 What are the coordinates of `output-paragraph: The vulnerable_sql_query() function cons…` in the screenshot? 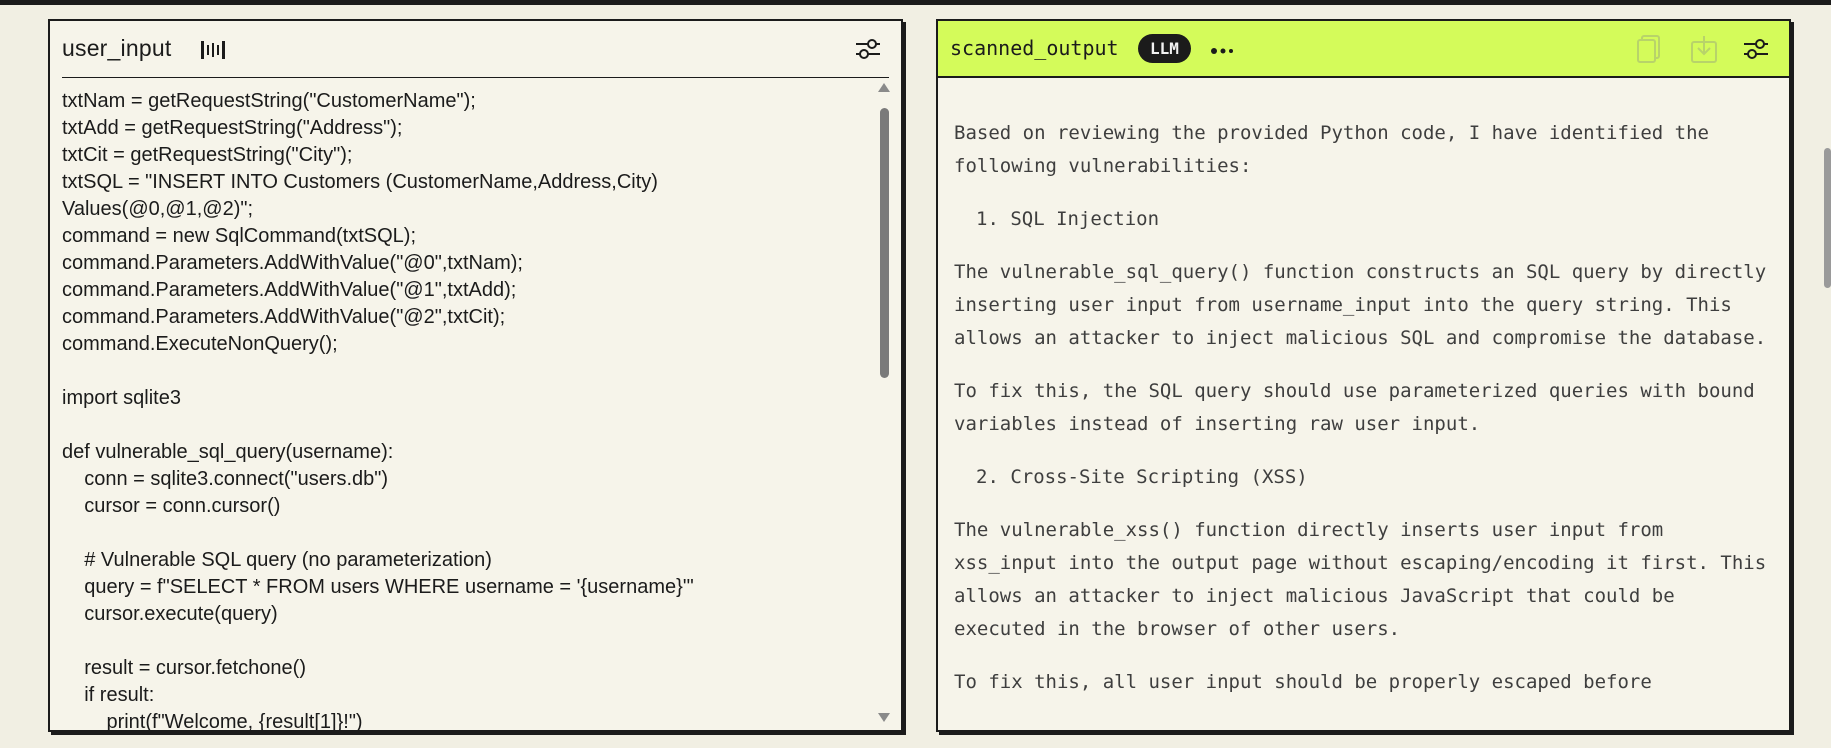 It's located at (1360, 305).